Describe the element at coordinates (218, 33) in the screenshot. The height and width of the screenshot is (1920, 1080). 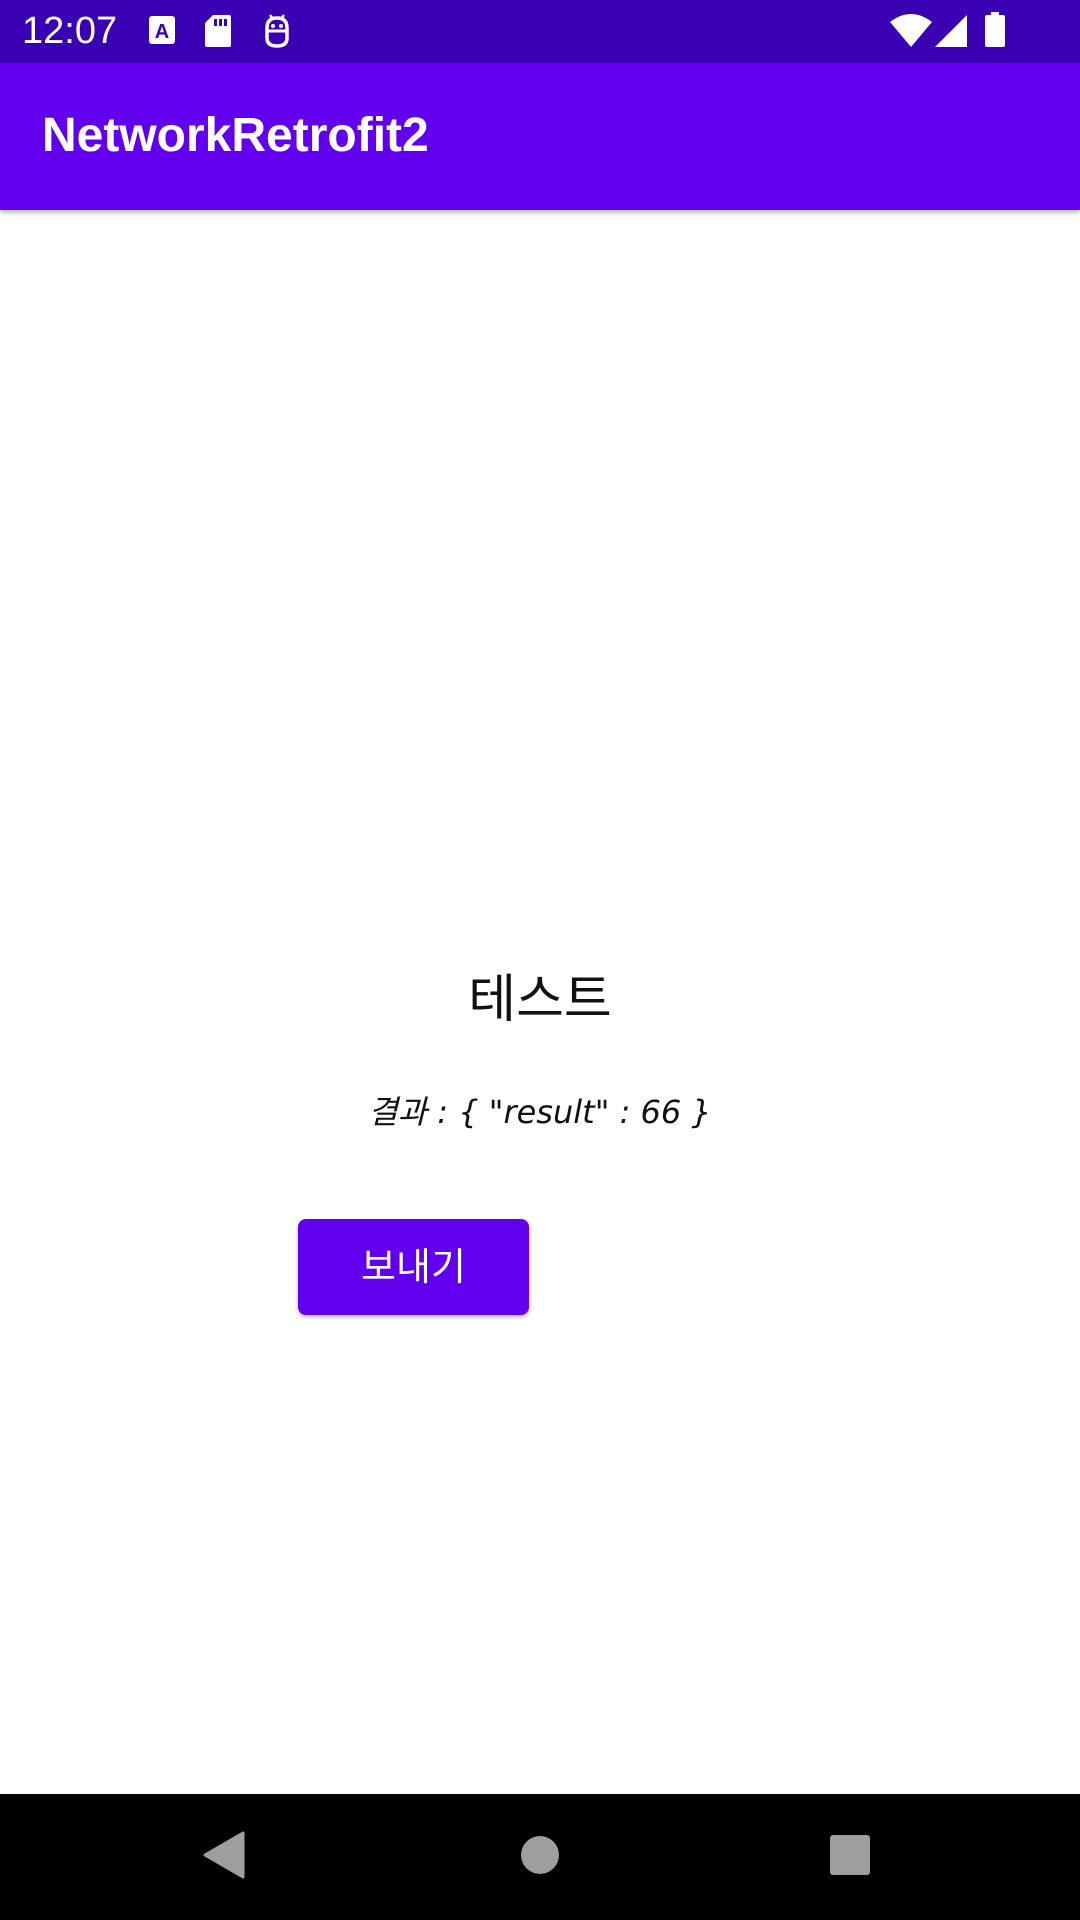
I see `sd-card-icon` at that location.